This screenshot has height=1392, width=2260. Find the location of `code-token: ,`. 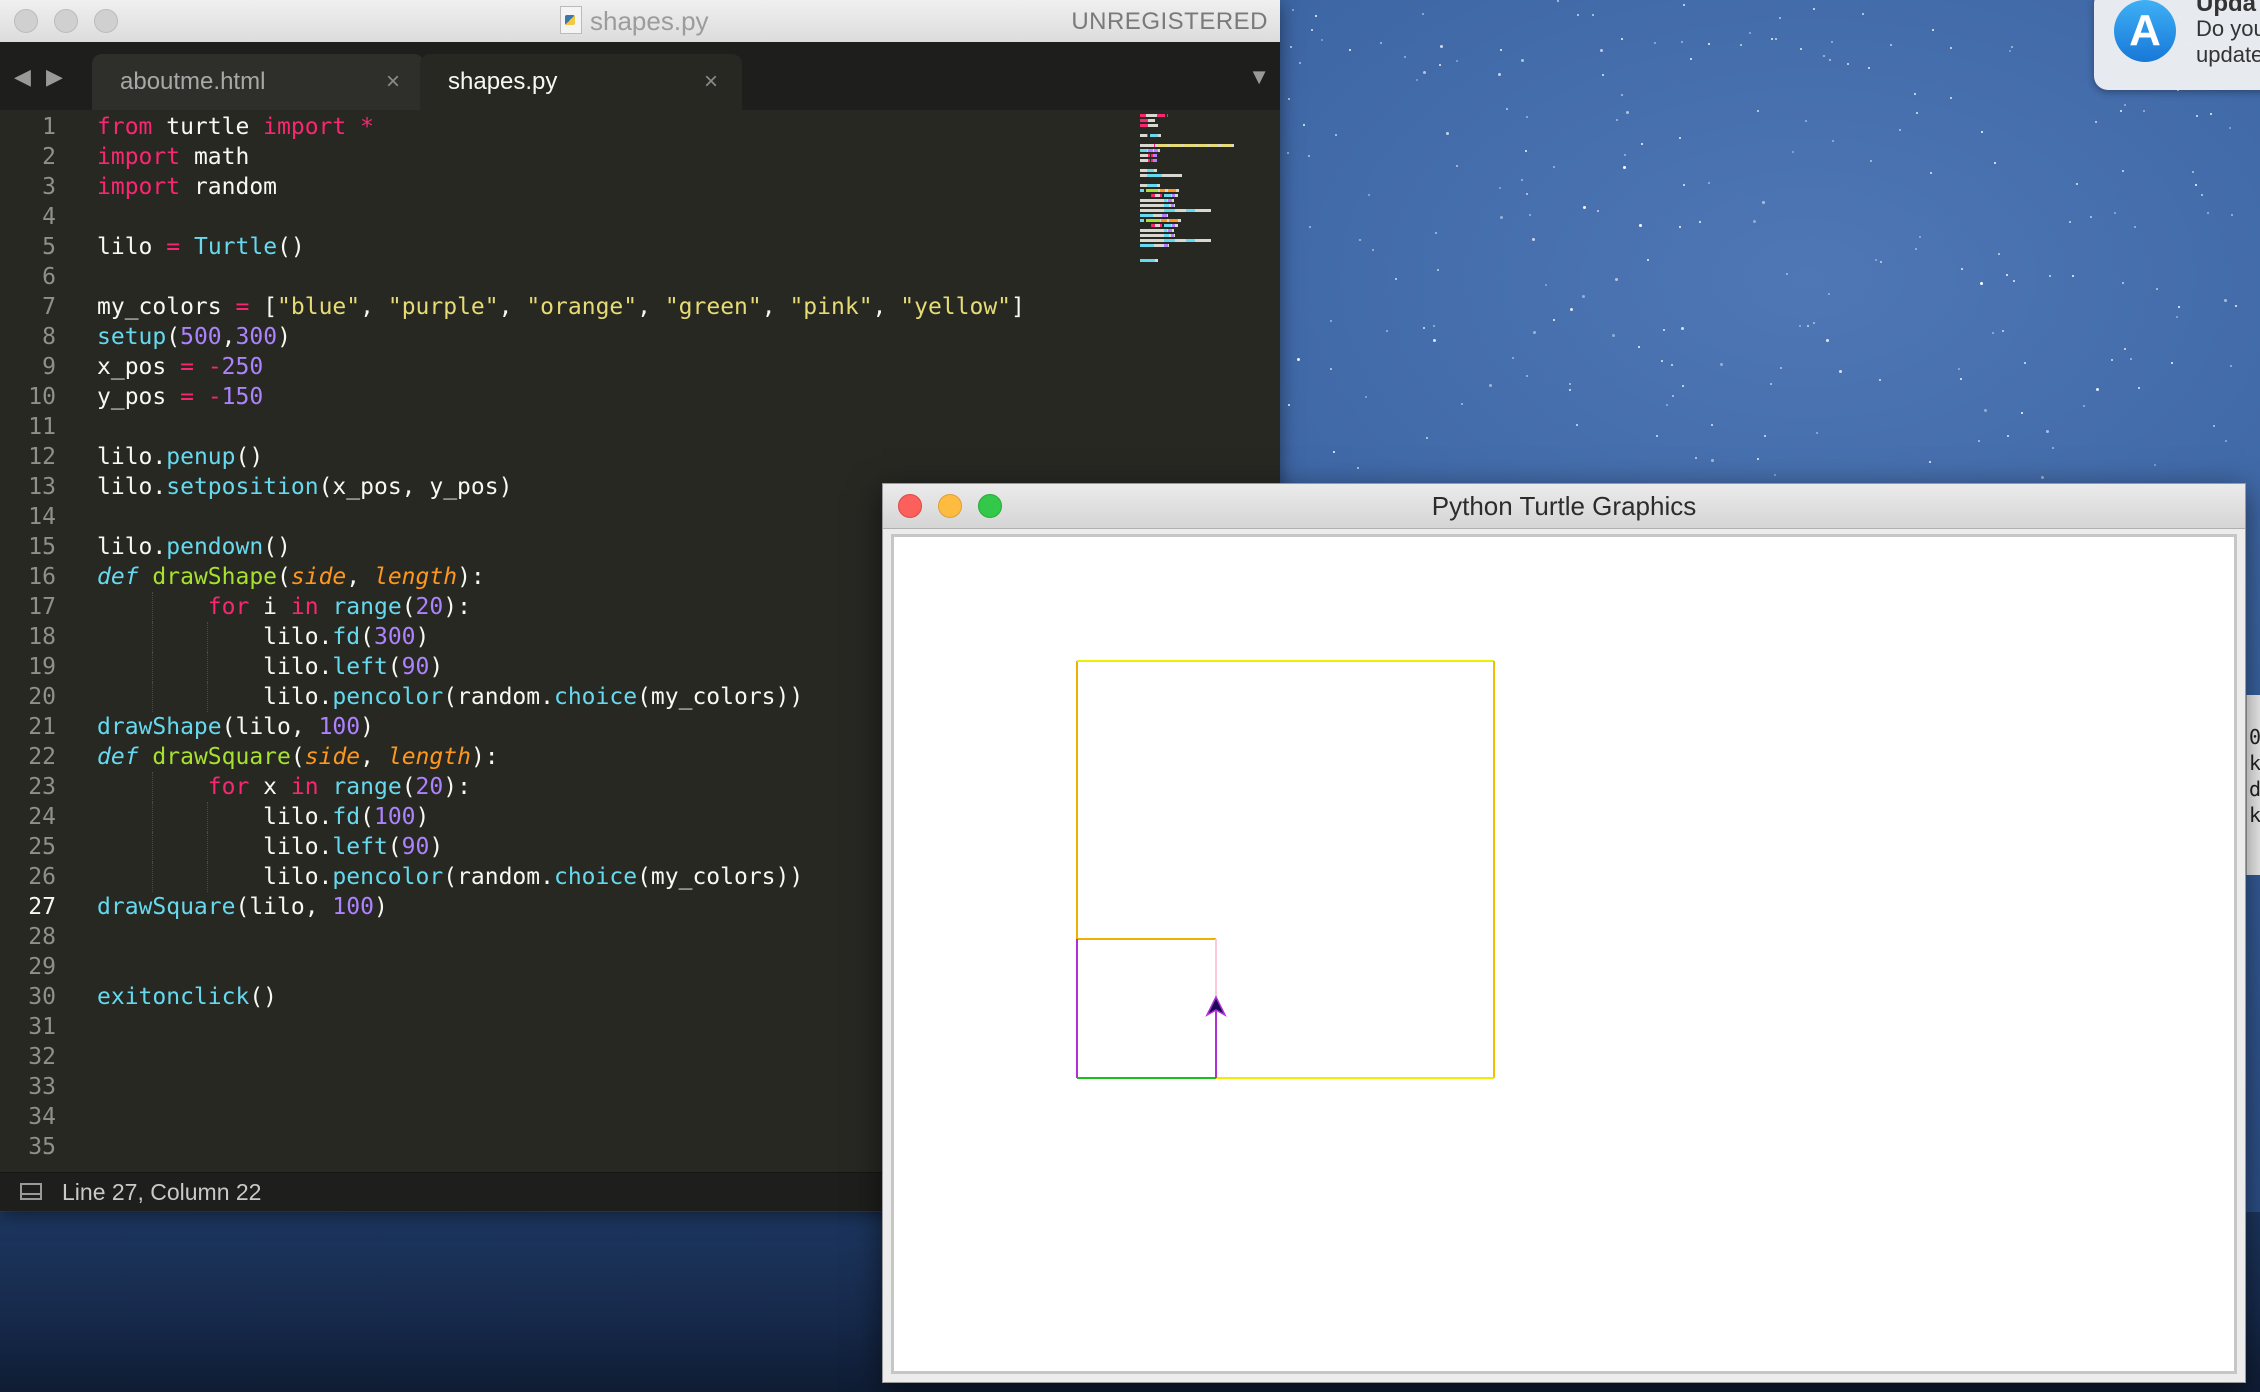

code-token: , is located at coordinates (651, 307).